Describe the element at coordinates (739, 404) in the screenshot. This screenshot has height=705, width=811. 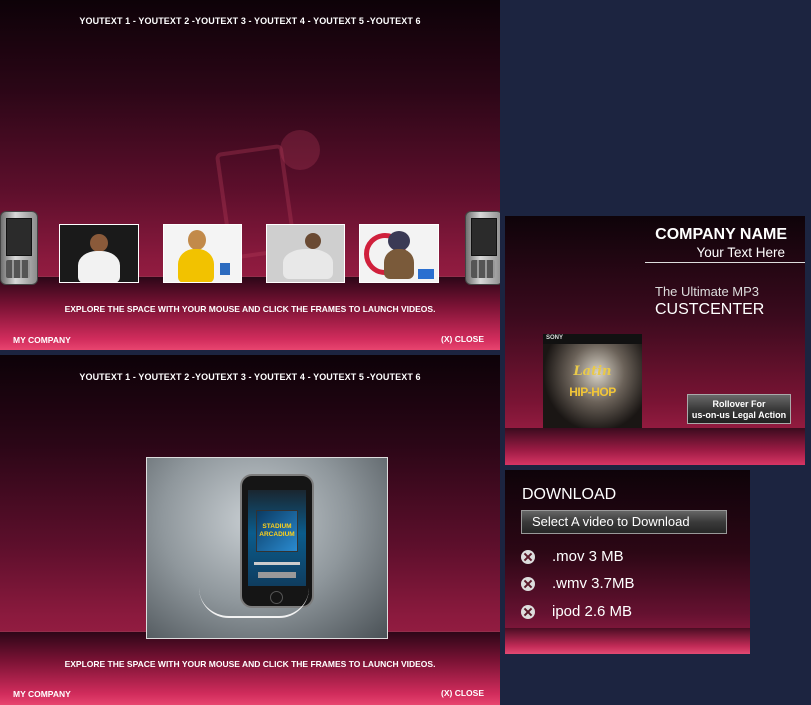
I see `rollover-label-1: Rollover For` at that location.